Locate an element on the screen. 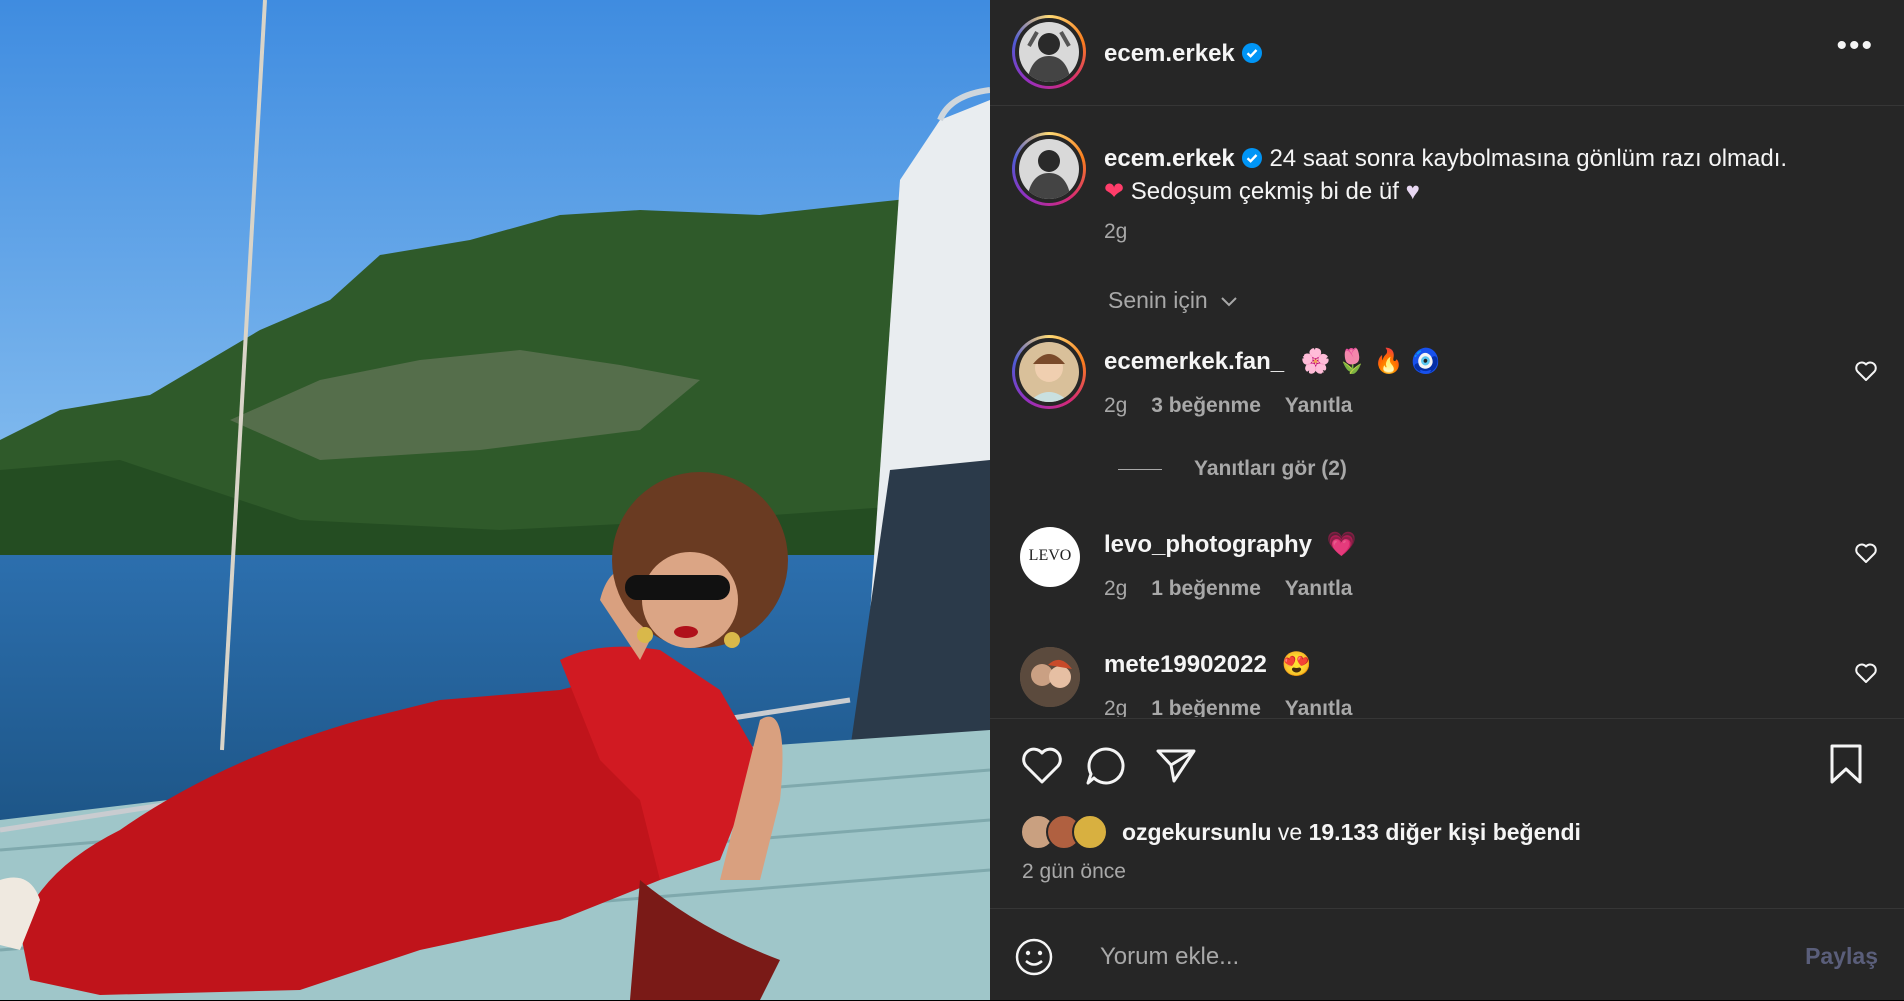 This screenshot has width=1904, height=1001. view-replies-button: Yanıtları gör (2) is located at coordinates (1232, 469).